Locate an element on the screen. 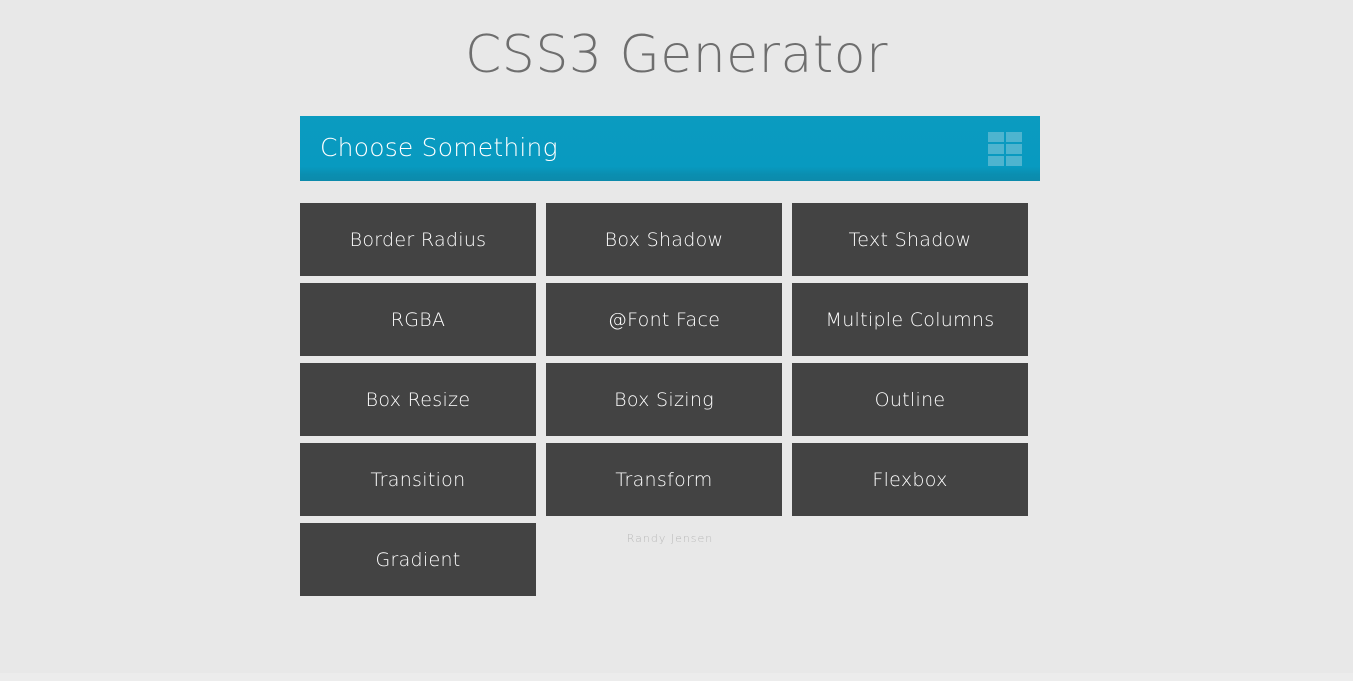  generator-button-transform: Transform is located at coordinates (664, 479).